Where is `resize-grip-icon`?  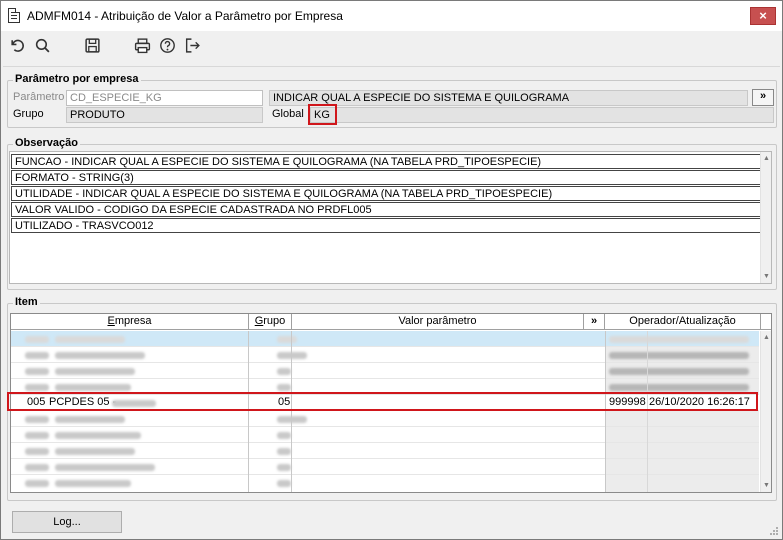
resize-grip-icon is located at coordinates (774, 531).